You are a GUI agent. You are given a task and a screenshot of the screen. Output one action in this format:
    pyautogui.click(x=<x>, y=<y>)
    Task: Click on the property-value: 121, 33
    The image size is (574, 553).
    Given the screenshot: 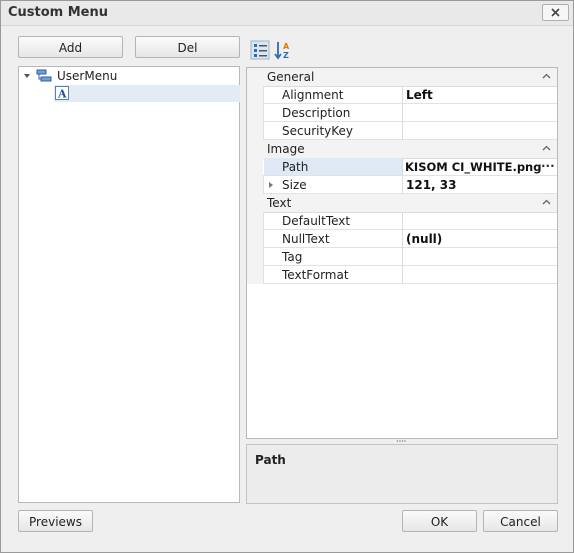 What is the action you would take?
    pyautogui.click(x=431, y=185)
    